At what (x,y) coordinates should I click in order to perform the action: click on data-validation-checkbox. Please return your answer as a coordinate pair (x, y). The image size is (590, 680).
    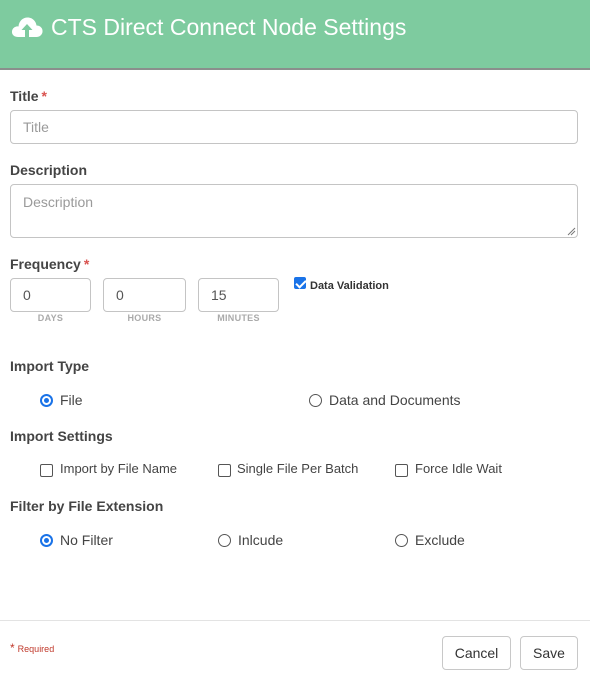
    Looking at the image, I should click on (300, 283).